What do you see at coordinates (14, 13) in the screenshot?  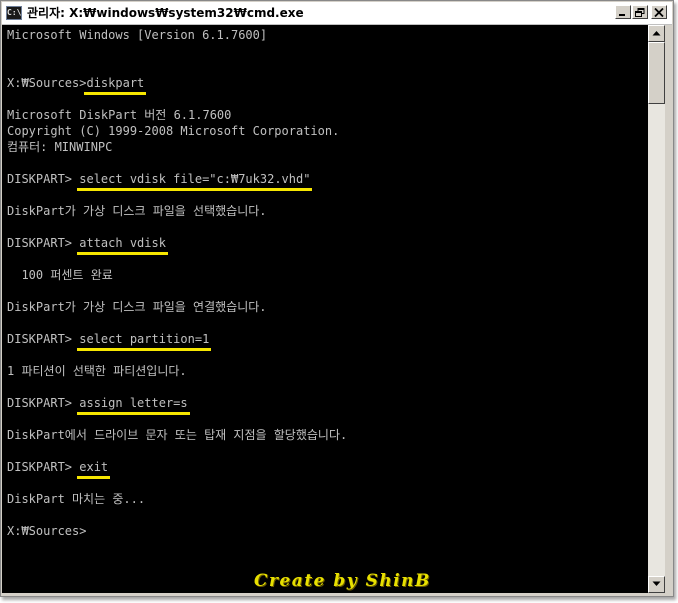 I see `cmd-icon: C:\` at bounding box center [14, 13].